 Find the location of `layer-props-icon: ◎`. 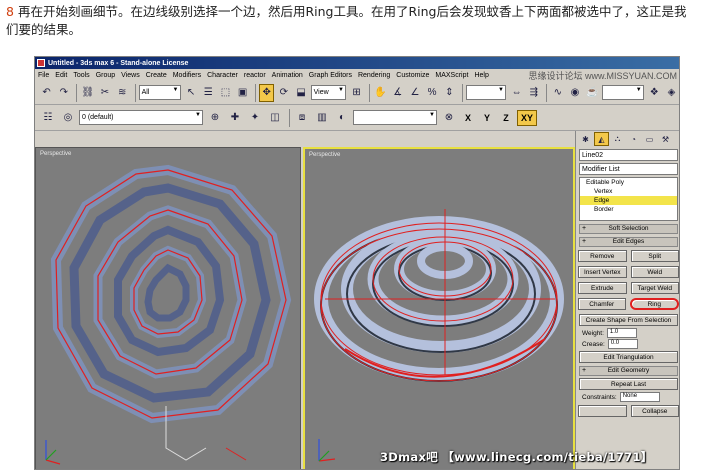

layer-props-icon: ◎ is located at coordinates (68, 117).